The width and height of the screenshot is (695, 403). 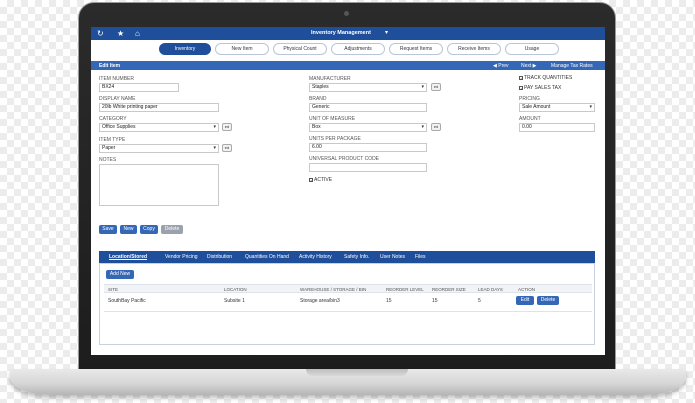 What do you see at coordinates (474, 49) in the screenshot?
I see `tab-receive-items: Receive Items` at bounding box center [474, 49].